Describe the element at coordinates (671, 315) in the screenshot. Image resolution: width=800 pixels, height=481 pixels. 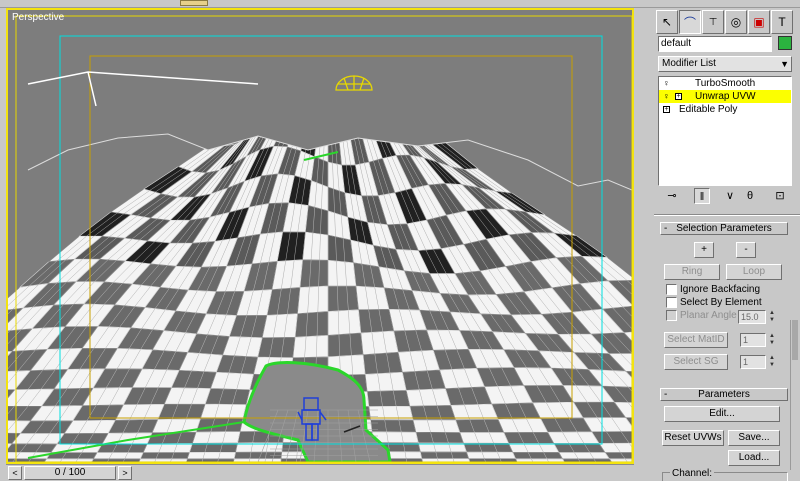
I see `planar-angle-checkbox` at that location.